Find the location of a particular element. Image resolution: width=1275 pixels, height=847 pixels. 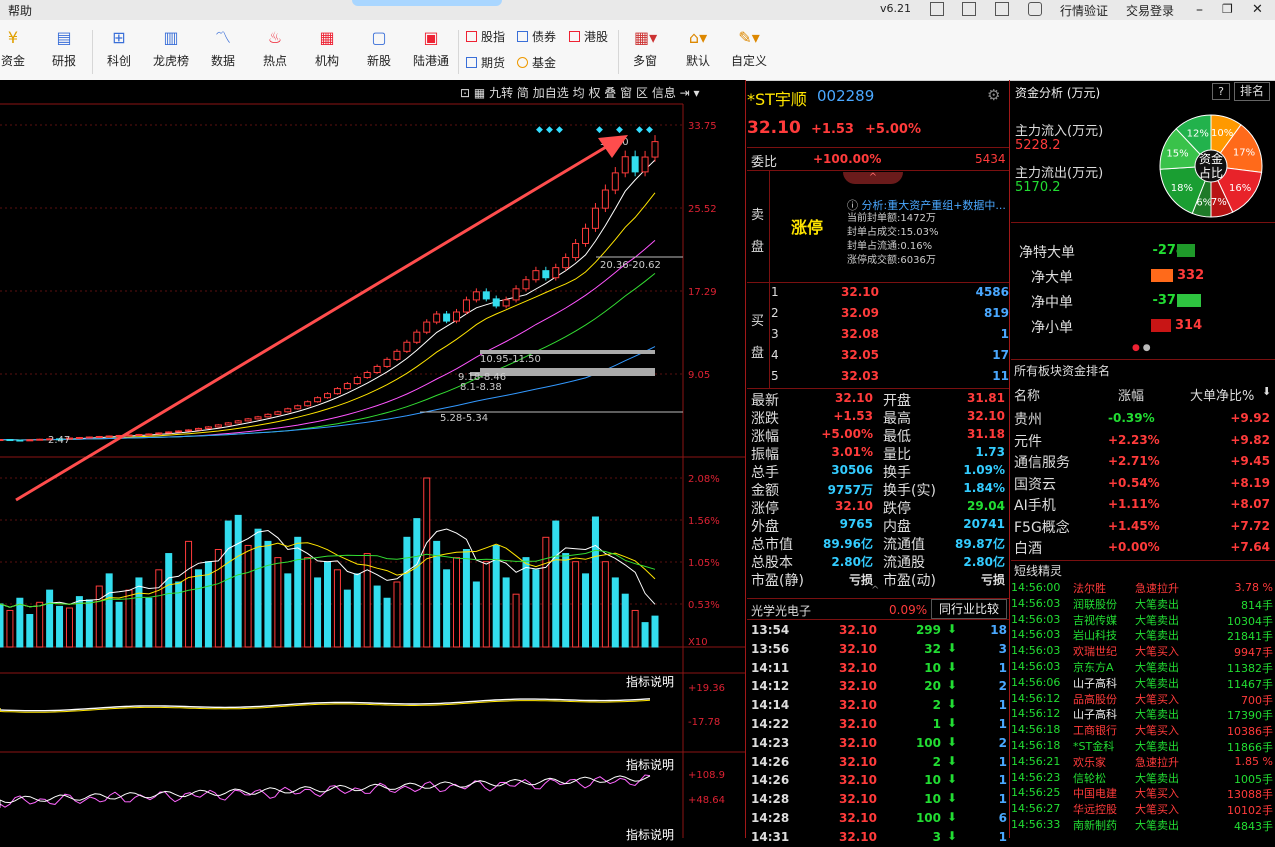

restore-icon: ❐ is located at coordinates (1227, 9).